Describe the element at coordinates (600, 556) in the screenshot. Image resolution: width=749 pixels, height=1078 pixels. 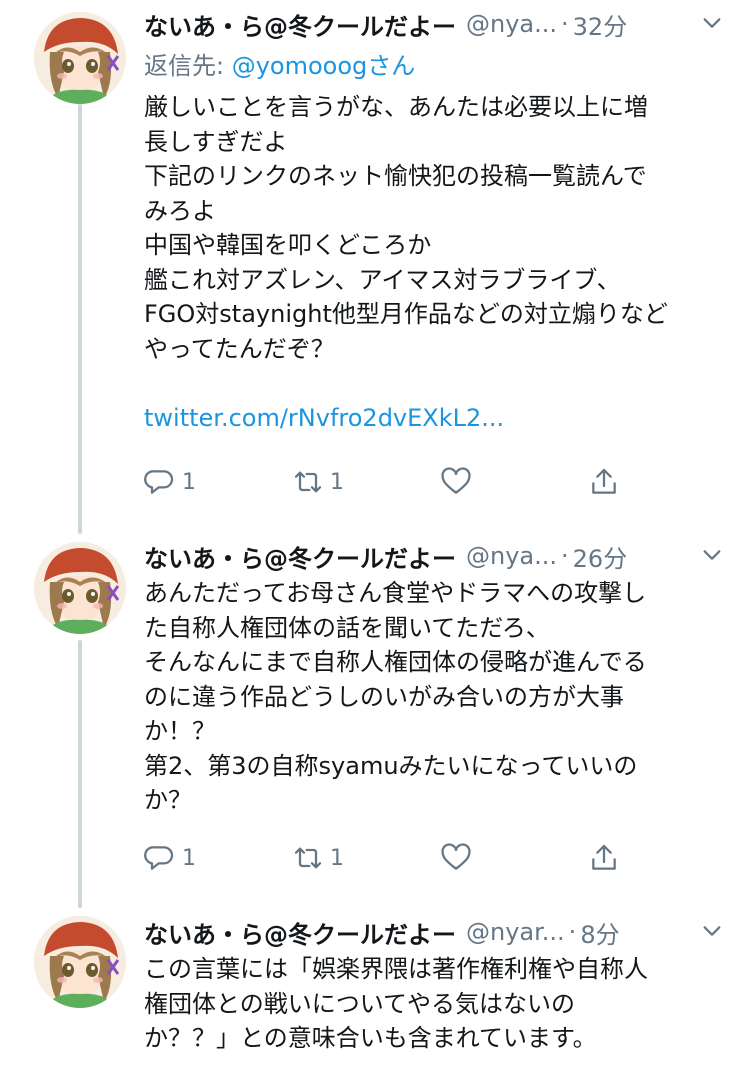
I see `timestamp: 26分` at that location.